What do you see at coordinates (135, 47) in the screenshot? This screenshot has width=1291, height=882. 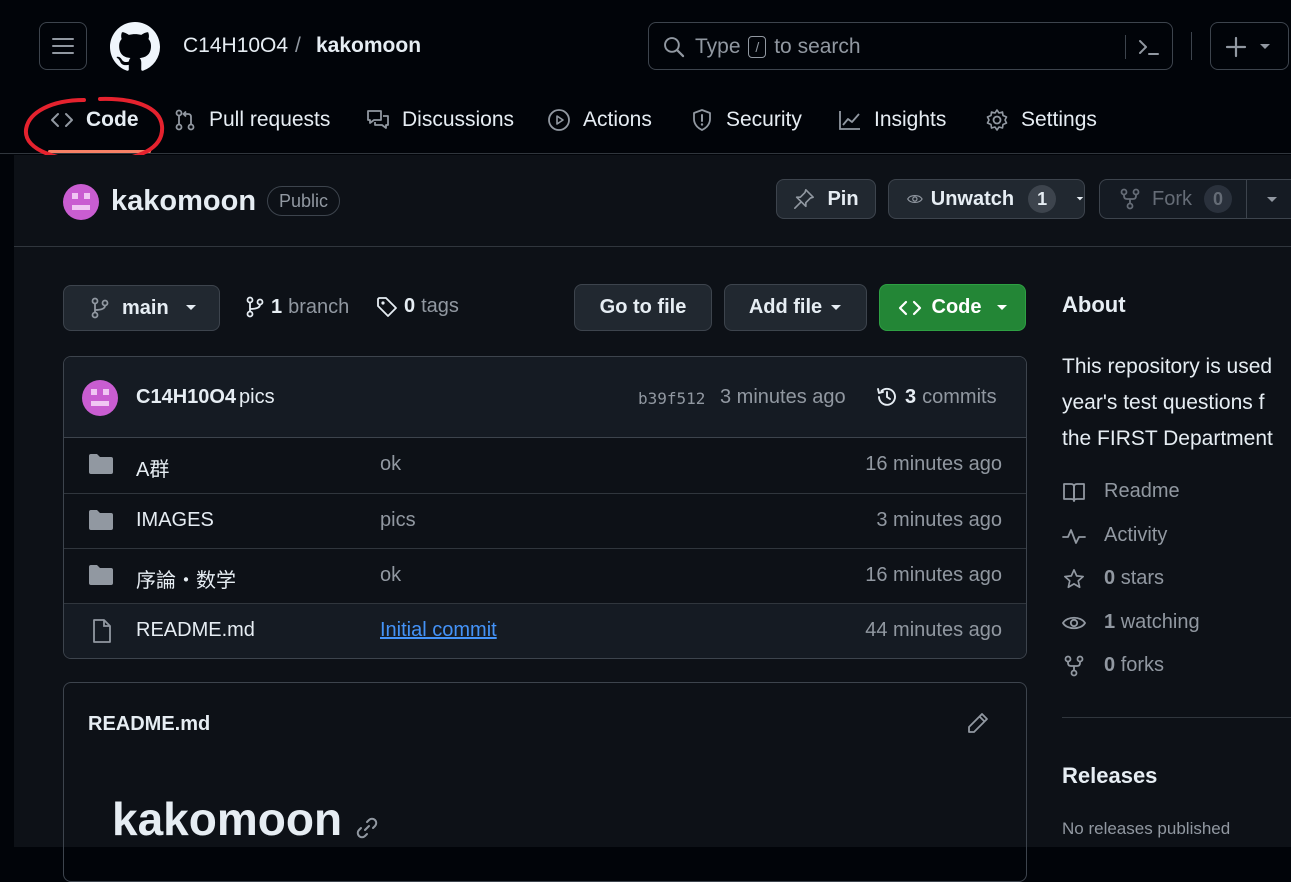 I see `github-logo-icon` at bounding box center [135, 47].